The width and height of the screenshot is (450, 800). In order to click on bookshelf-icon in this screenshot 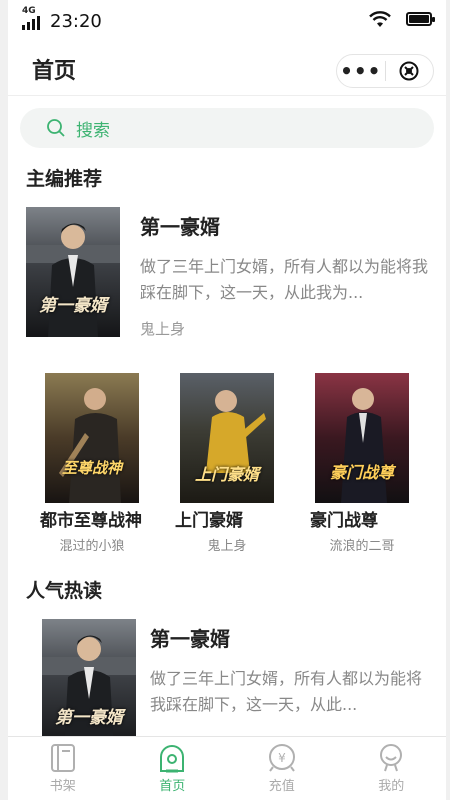, I will do `click(62, 758)`.